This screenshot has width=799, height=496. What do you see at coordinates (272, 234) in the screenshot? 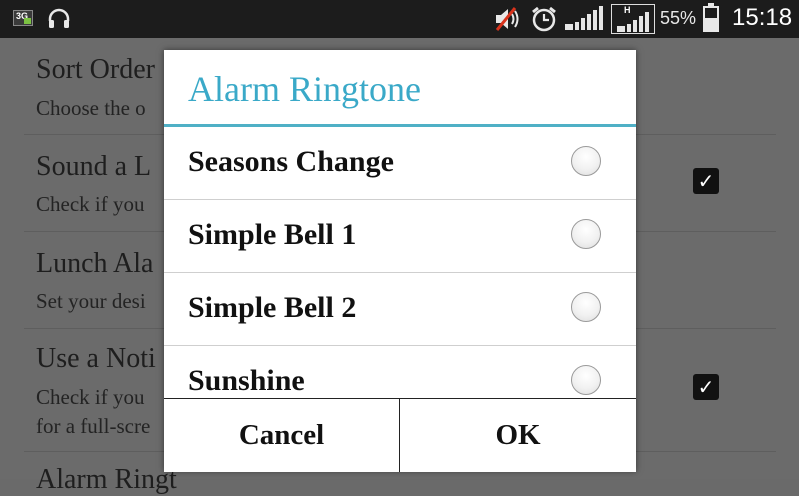
I see `ringtone-label: Simple Bell 1` at bounding box center [272, 234].